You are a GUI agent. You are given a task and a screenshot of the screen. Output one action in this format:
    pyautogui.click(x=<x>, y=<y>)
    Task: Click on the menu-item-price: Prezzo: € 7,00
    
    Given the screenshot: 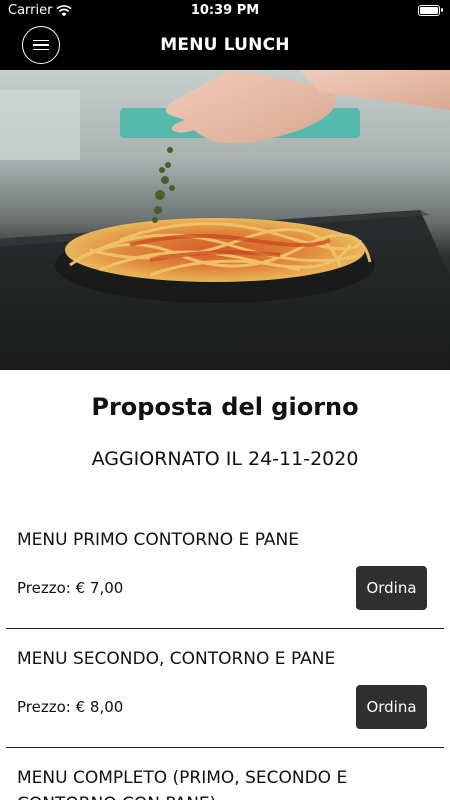 What is the action you would take?
    pyautogui.click(x=70, y=588)
    